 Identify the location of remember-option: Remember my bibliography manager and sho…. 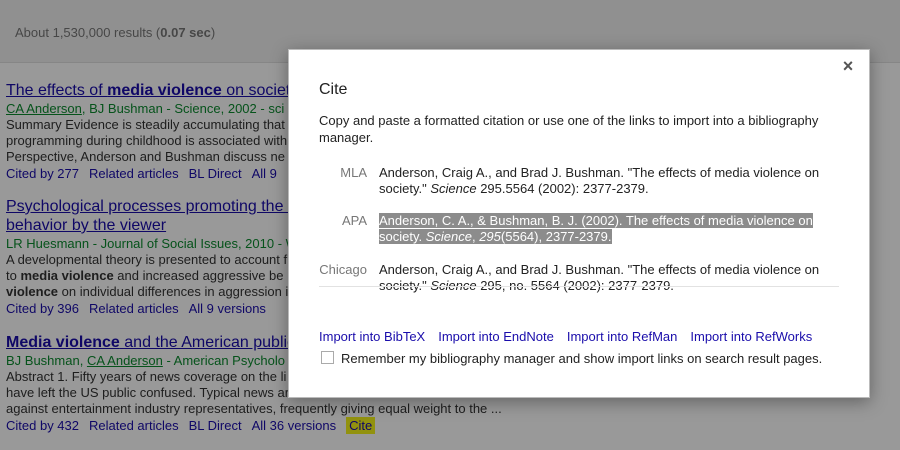
(571, 358).